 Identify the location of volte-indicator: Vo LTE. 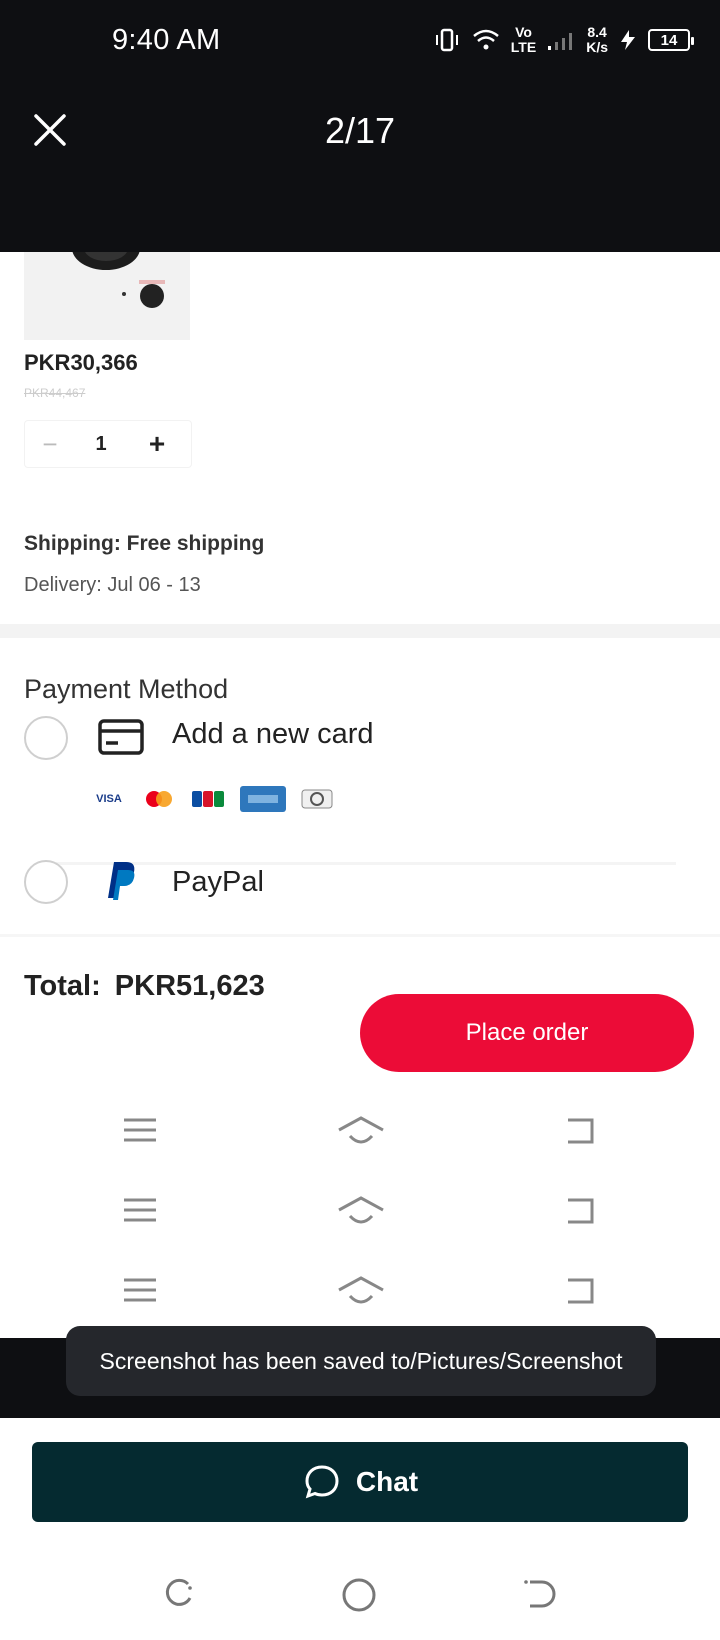
(523, 39).